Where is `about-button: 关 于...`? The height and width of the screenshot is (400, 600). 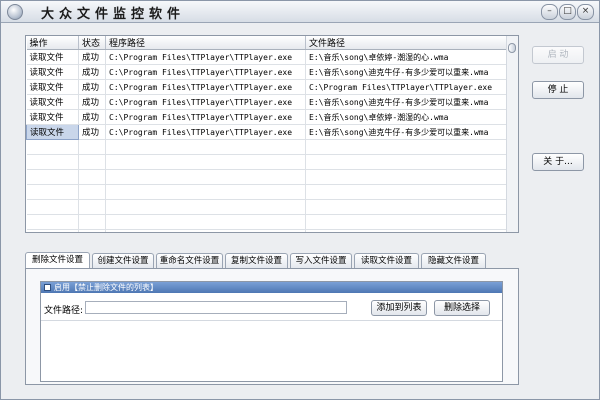
about-button: 关 于... is located at coordinates (558, 162).